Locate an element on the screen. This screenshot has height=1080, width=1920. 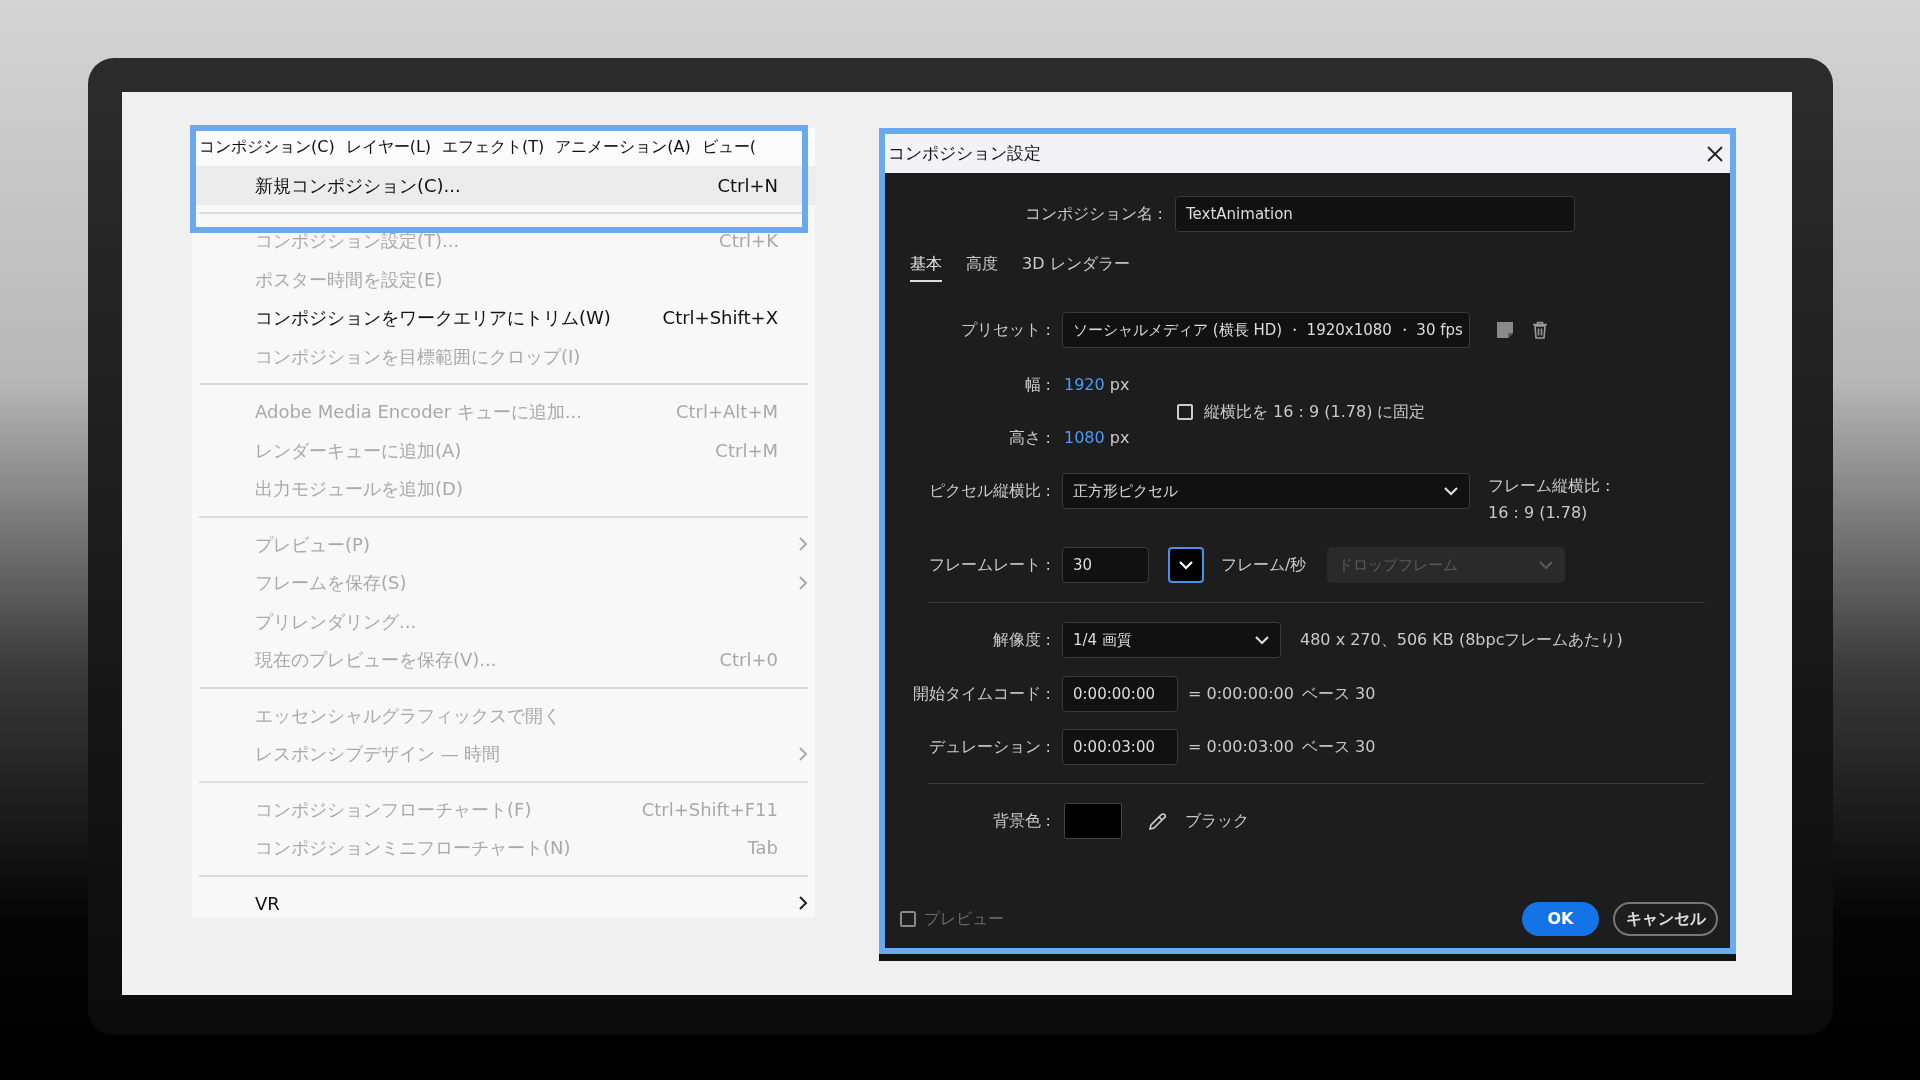
checkbox-label: 縦横比を 16 : 9 (1.78) に固定 is located at coordinates (1315, 411).